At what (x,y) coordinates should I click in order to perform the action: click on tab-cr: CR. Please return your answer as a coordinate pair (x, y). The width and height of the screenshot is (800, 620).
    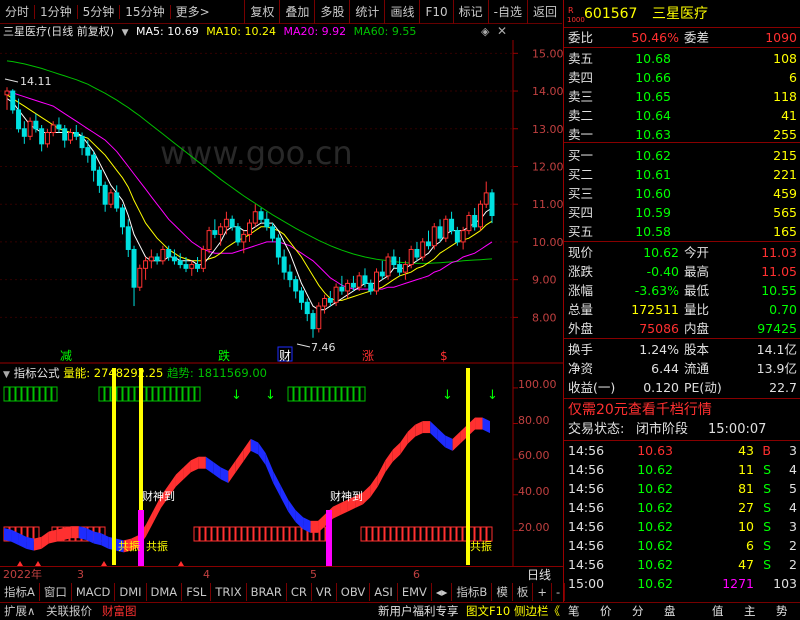
    Looking at the image, I should click on (299, 592).